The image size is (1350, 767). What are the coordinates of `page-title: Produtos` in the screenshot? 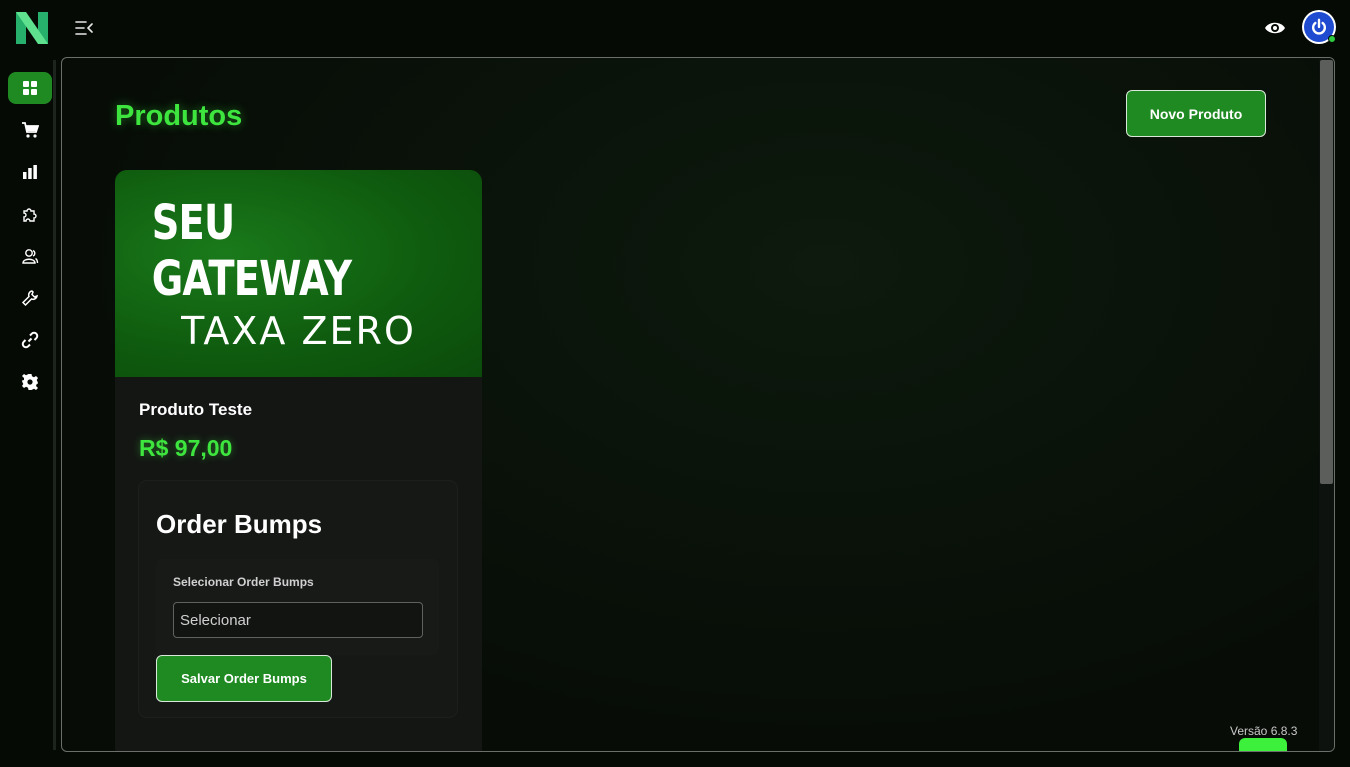 It's located at (179, 116).